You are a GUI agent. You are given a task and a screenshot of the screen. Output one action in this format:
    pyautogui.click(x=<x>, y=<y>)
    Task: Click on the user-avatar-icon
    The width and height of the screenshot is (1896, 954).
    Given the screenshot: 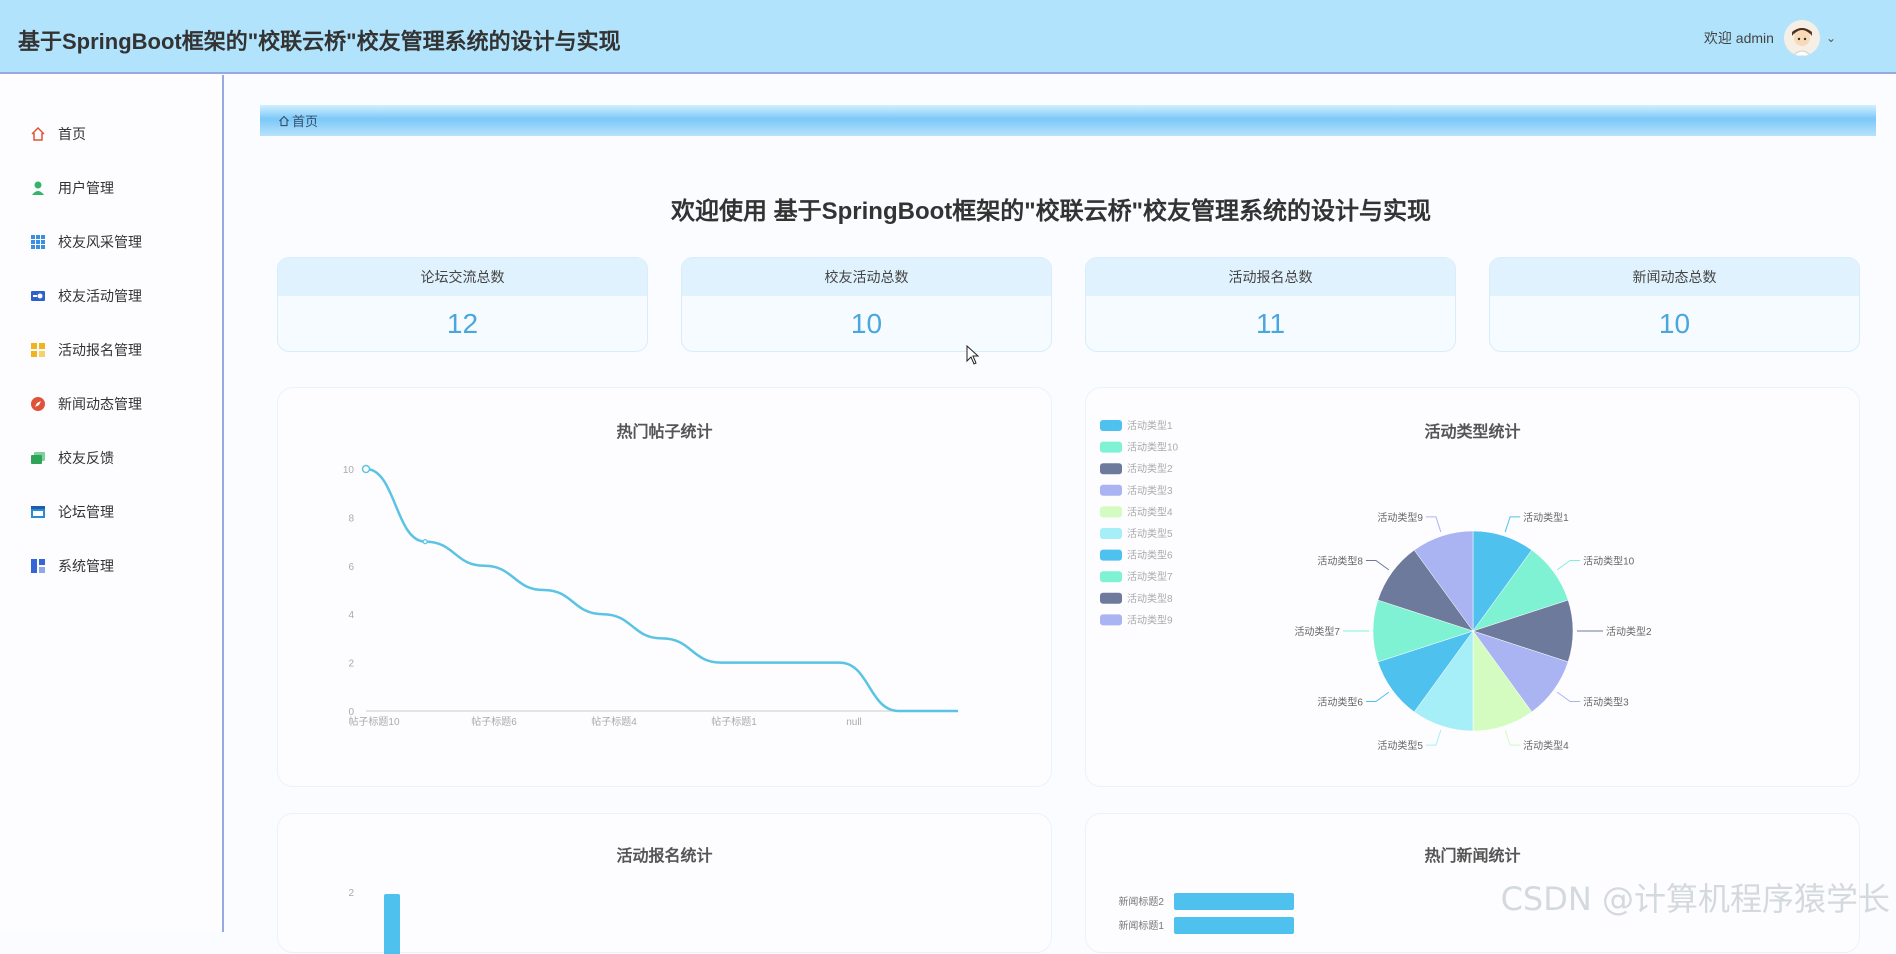 What is the action you would take?
    pyautogui.click(x=1802, y=38)
    